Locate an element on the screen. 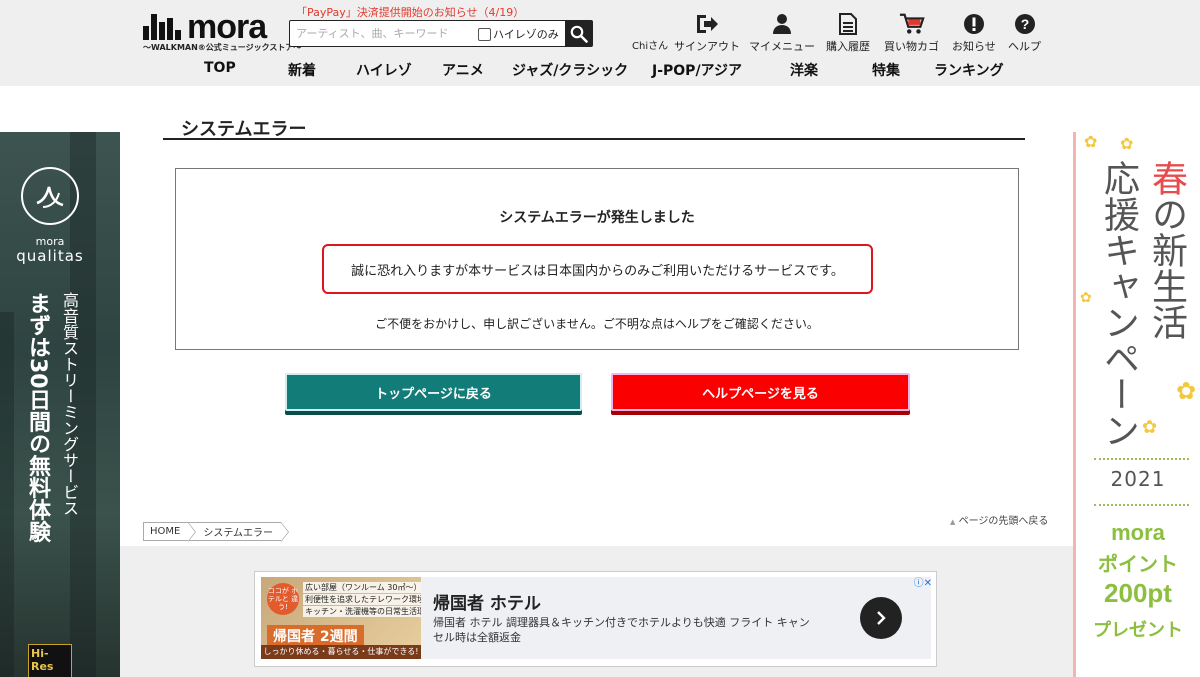 This screenshot has width=1200, height=677. error-note: ご不便をおかけし、申し訳ございません。ご不明な点はヘルプをご確認ください。 is located at coordinates (597, 324).